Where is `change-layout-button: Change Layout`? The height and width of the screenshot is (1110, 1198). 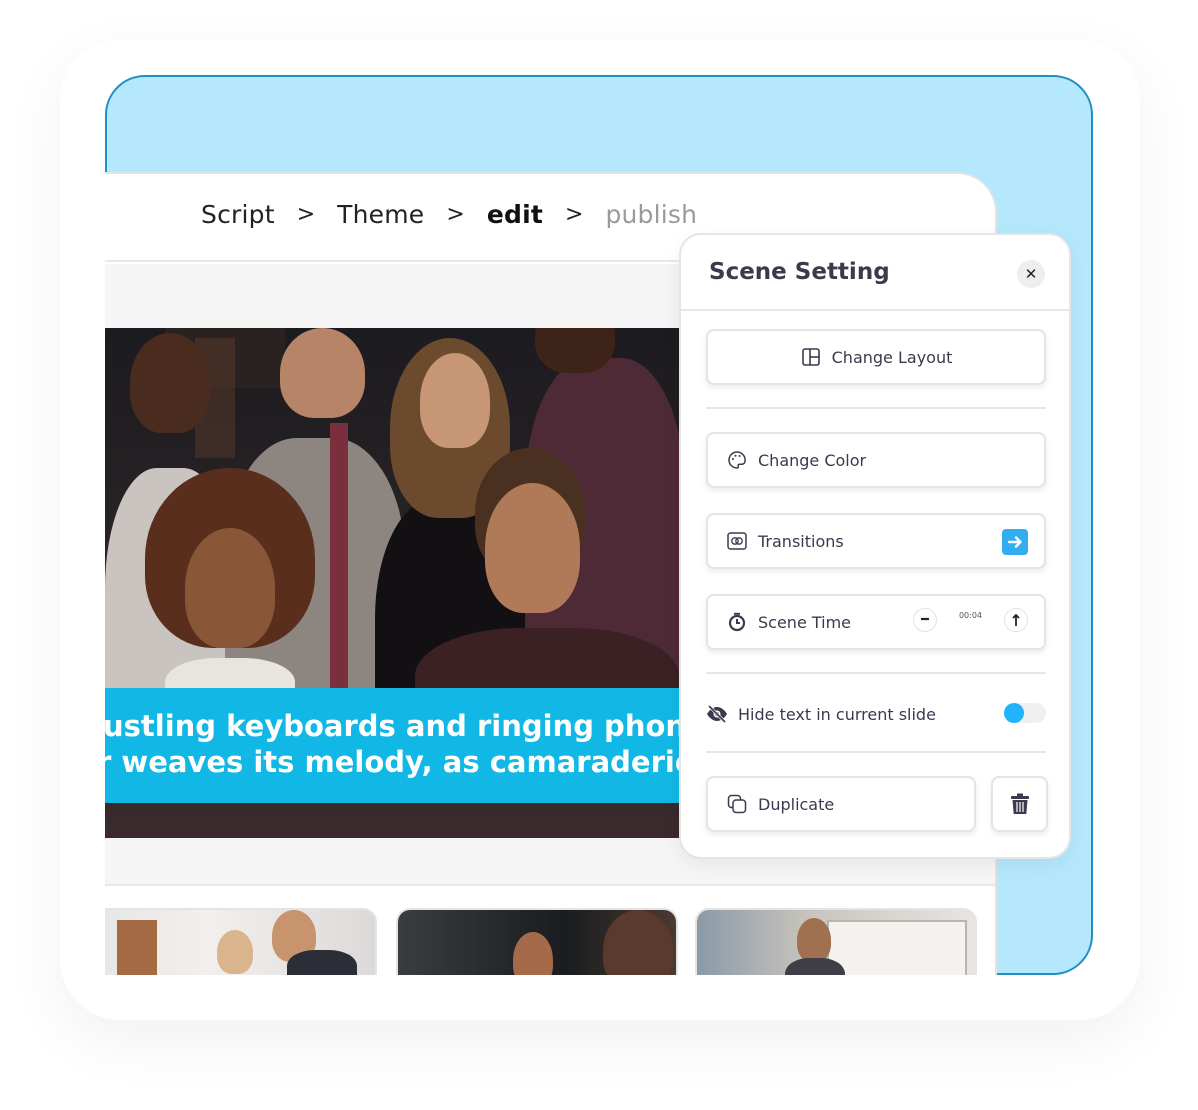
change-layout-button: Change Layout is located at coordinates (876, 357).